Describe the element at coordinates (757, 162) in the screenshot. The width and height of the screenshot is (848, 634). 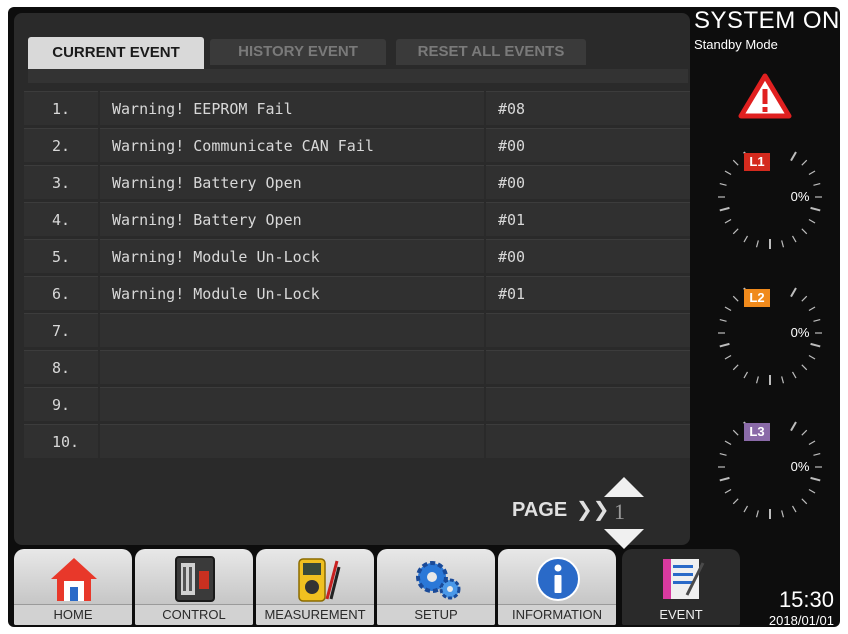
I see `phase-label-l1: L1` at that location.